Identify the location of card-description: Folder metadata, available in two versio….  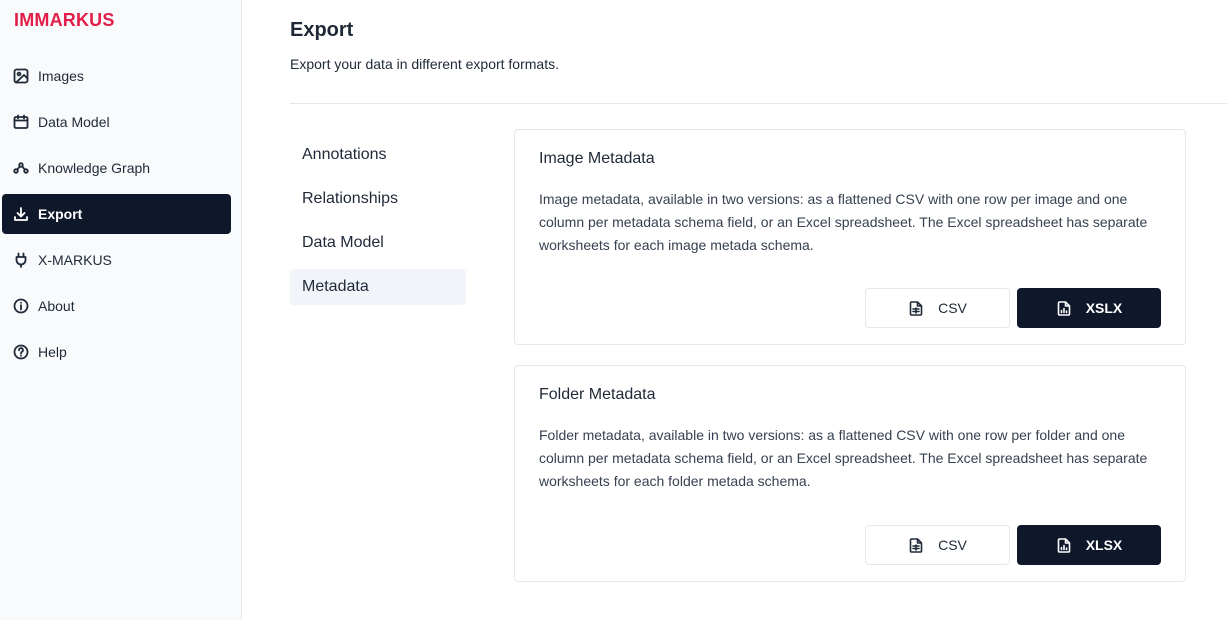
(843, 458).